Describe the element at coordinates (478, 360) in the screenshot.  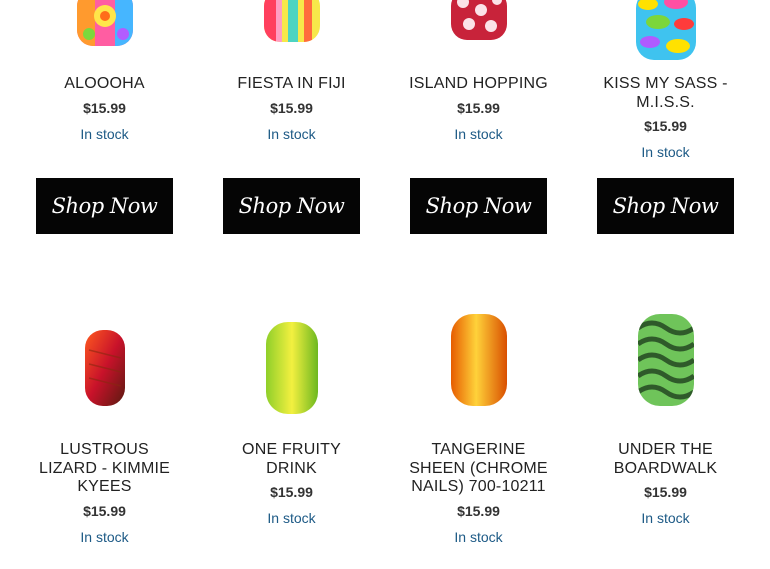
I see `product-image-tangerine-sheen` at that location.